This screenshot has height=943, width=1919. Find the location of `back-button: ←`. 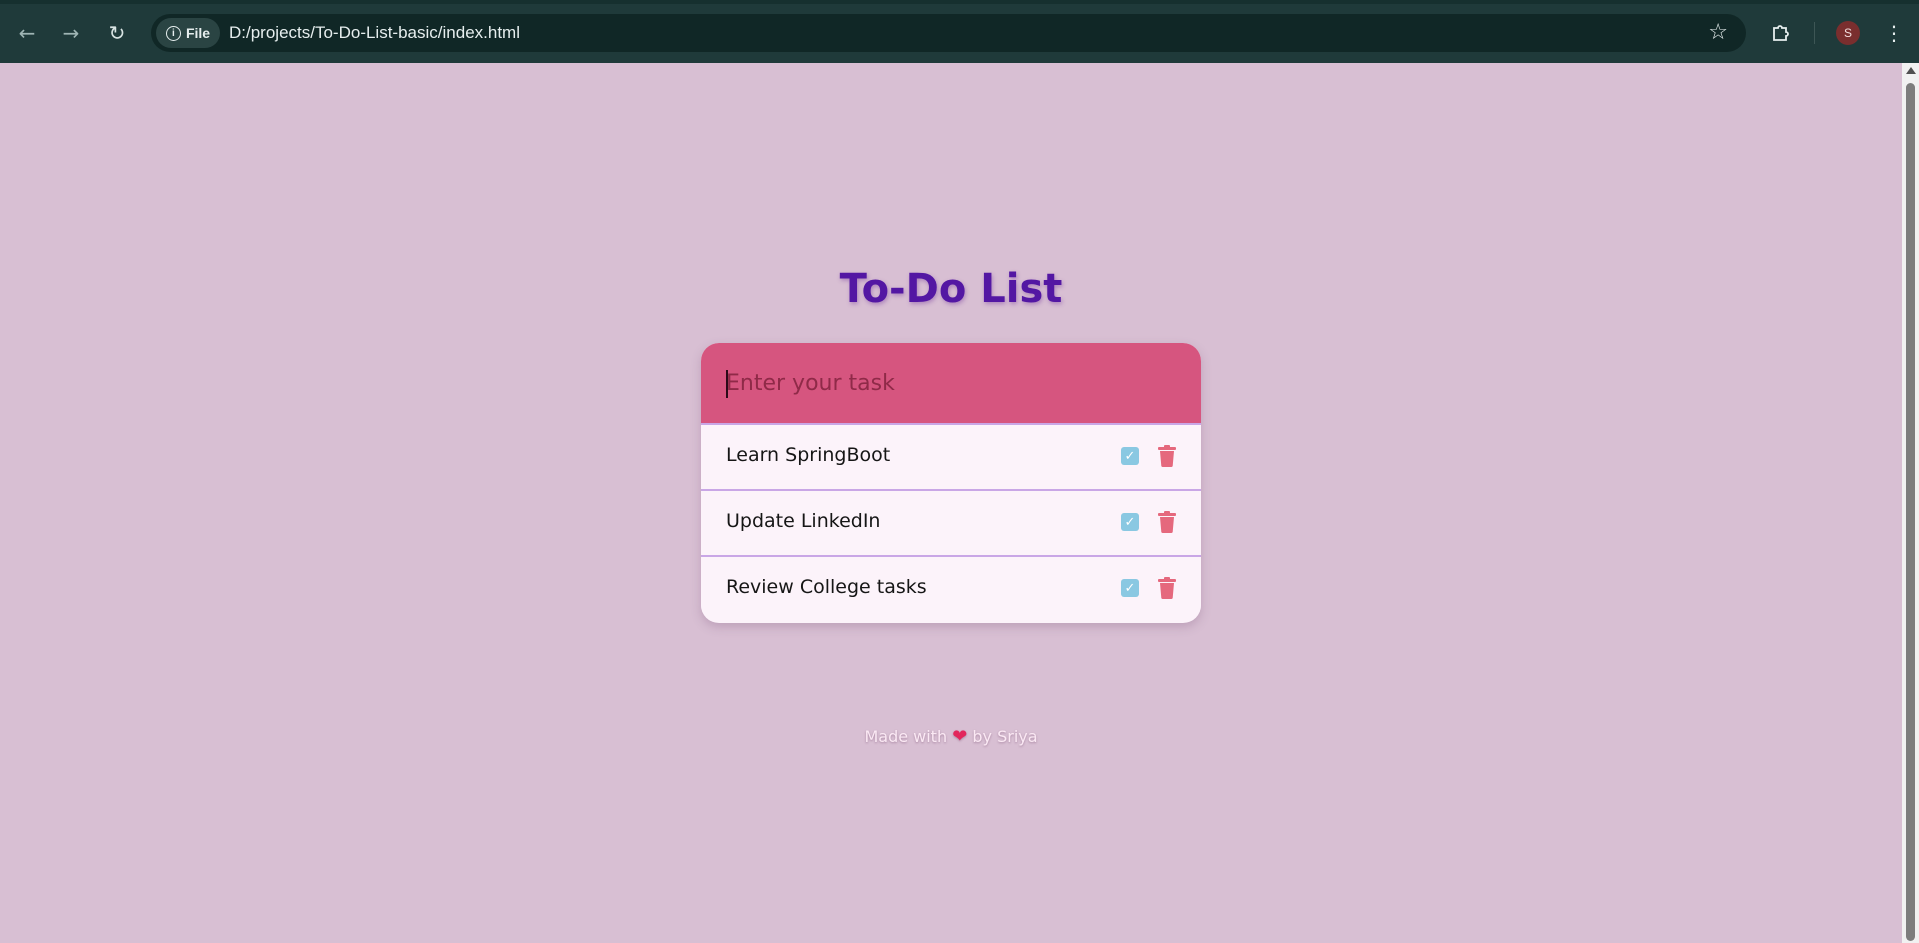

back-button: ← is located at coordinates (27, 33).